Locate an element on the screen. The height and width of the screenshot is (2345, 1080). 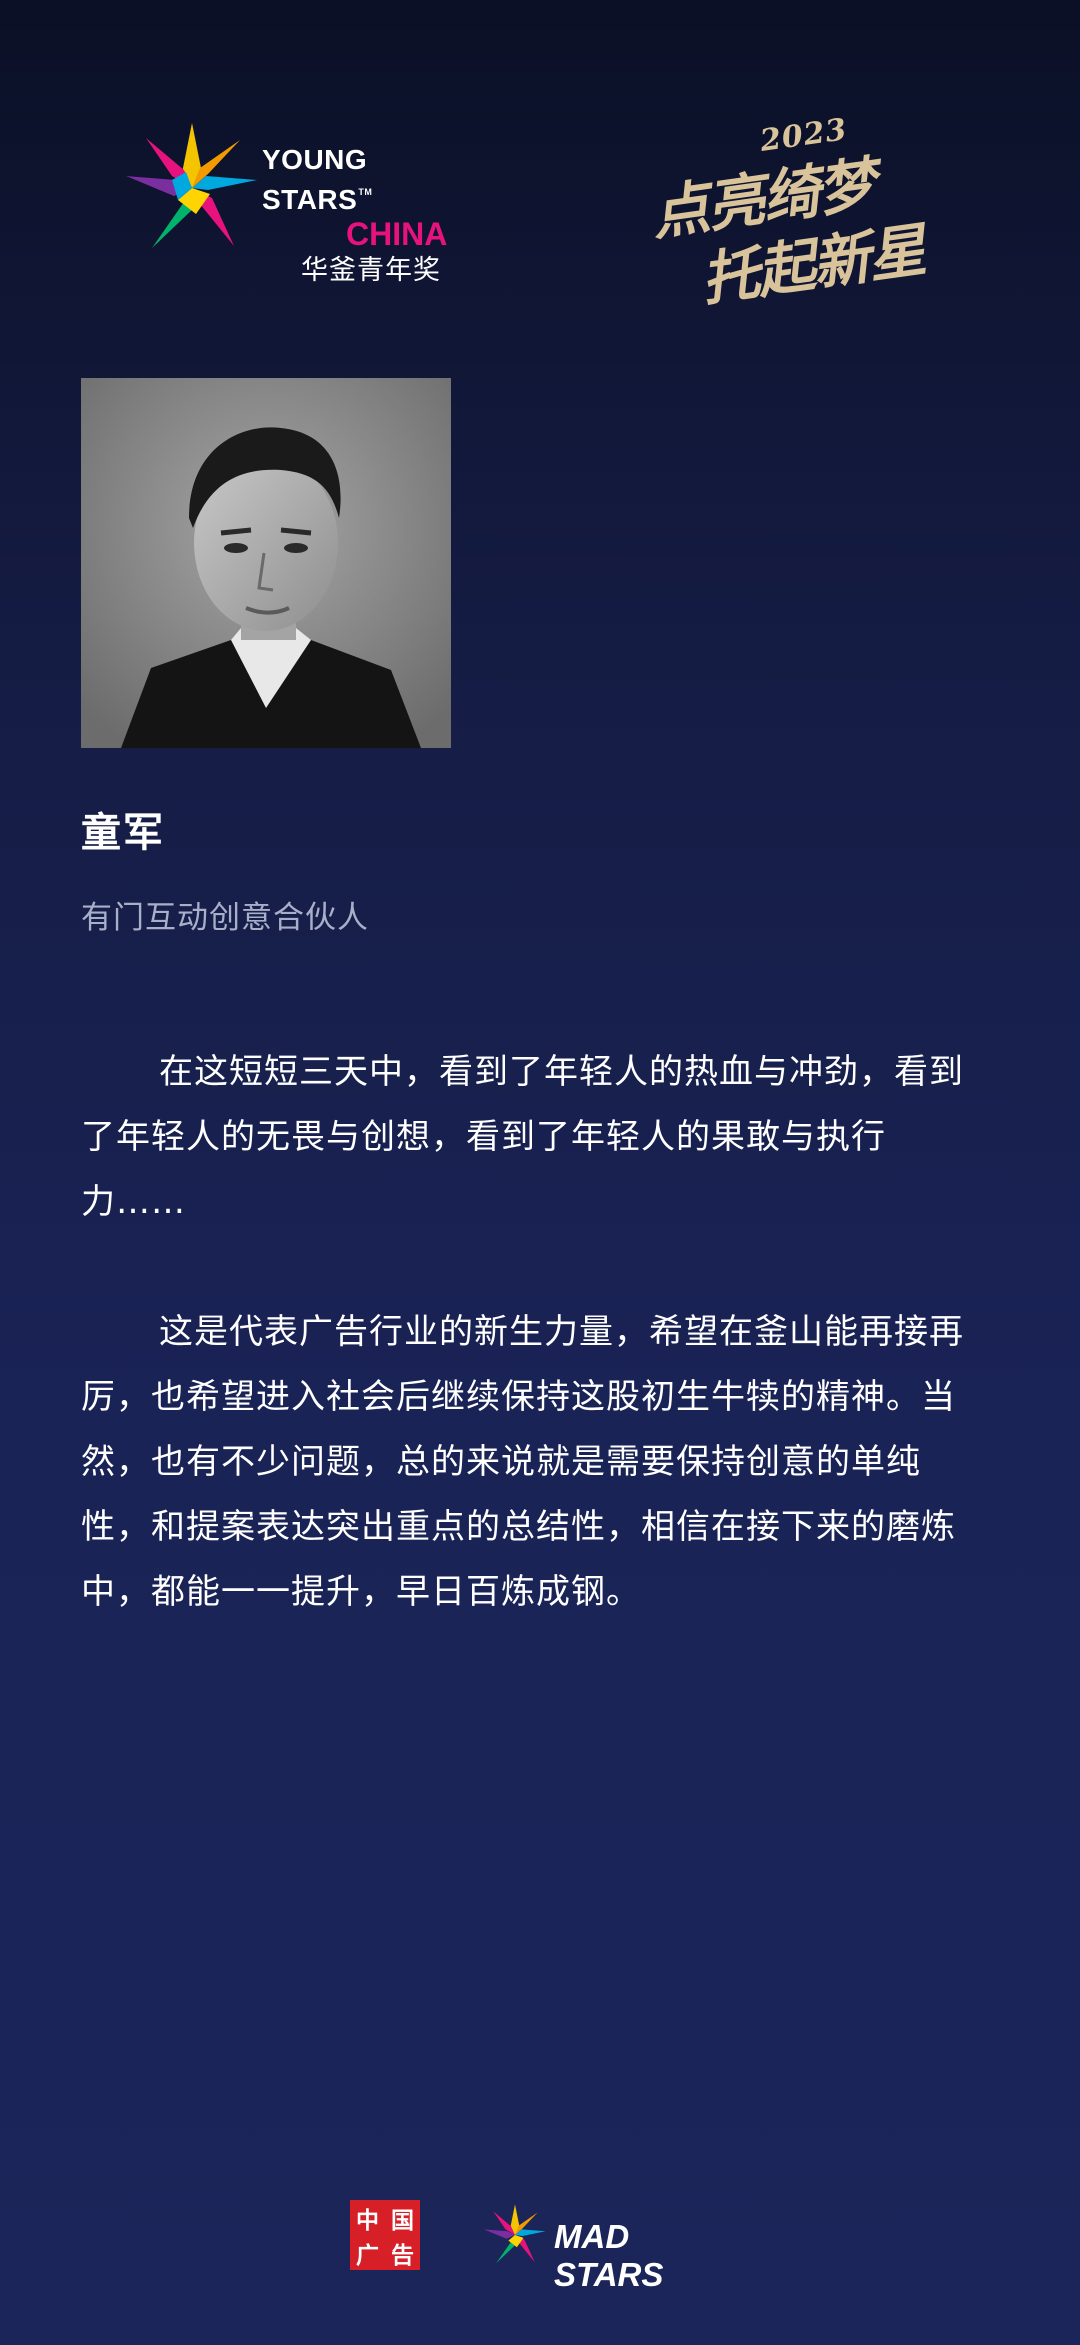
young-stars-china-logo: YOUNG STARSTM CHINA 华釜青年奖 is located at coordinates (292, 202).